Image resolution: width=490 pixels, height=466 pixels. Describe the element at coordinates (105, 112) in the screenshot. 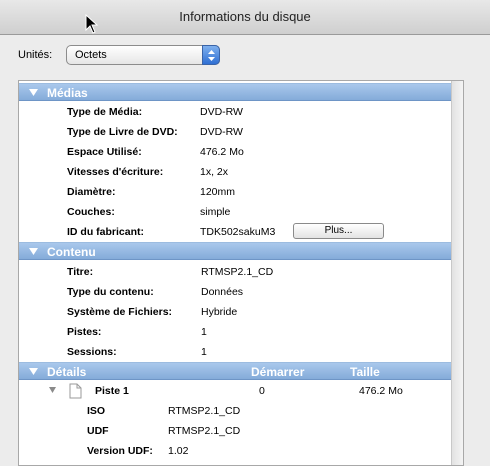

I see `media-key: Type de Média:` at that location.